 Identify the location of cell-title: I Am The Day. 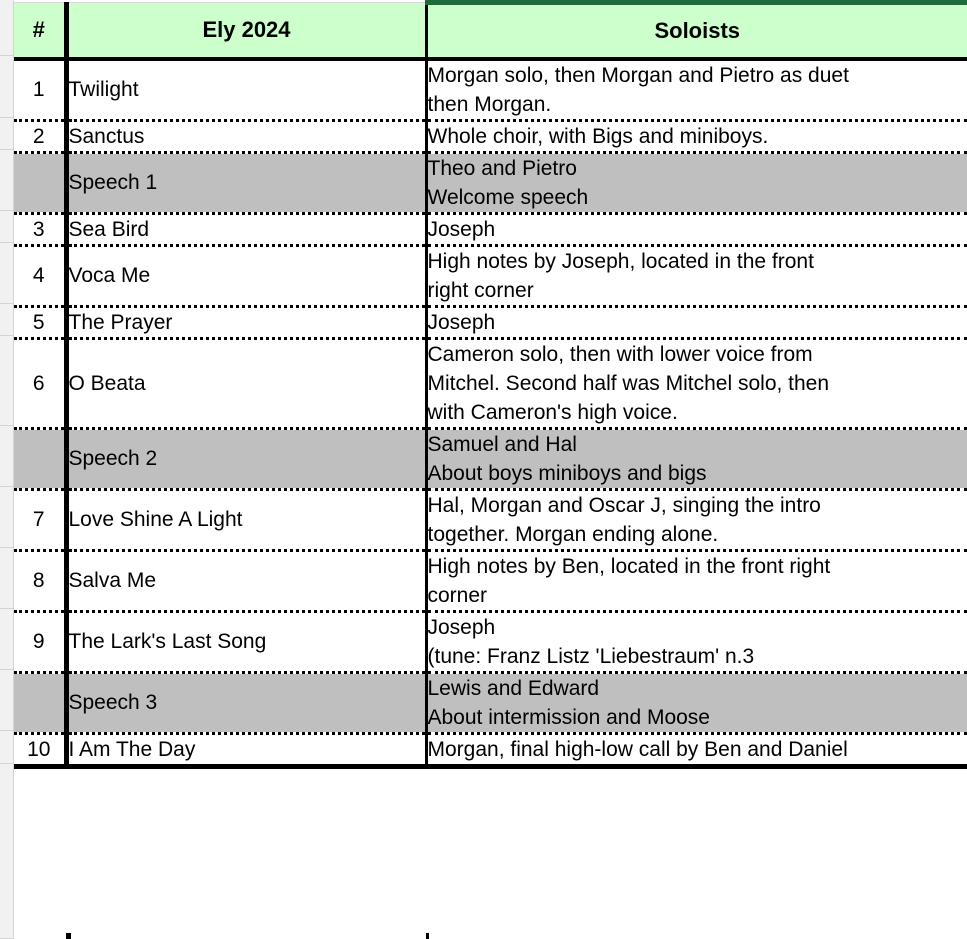
(244, 751).